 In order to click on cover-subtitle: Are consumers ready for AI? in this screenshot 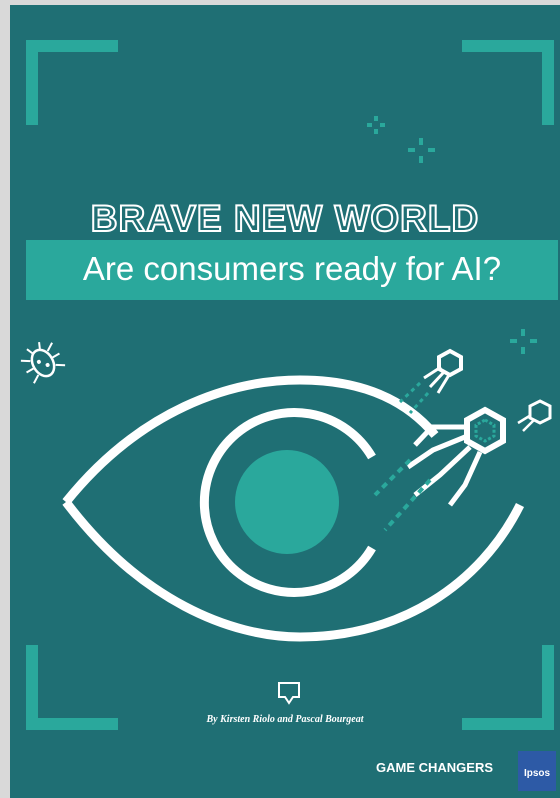, I will do `click(292, 268)`.